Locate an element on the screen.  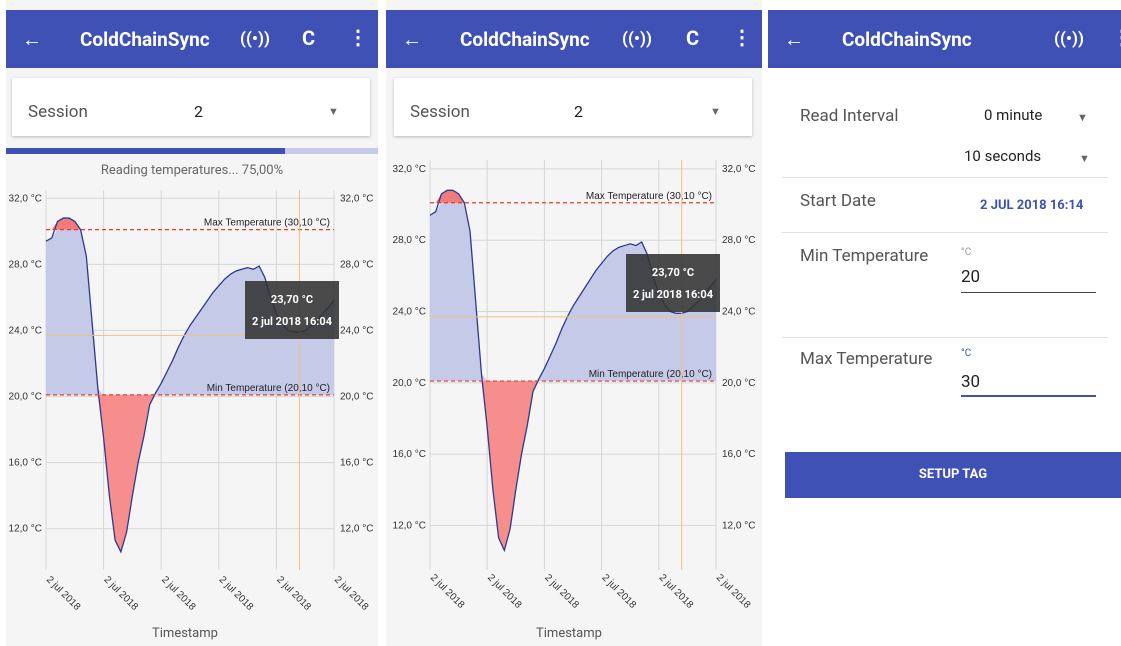
min-temperature-input: 20 is located at coordinates (970, 277).